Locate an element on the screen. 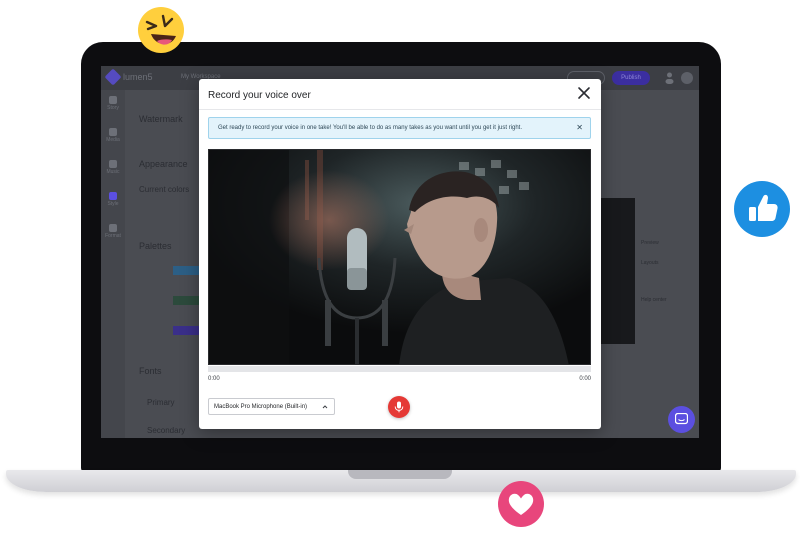  primary-font-label: Primary is located at coordinates (161, 402).